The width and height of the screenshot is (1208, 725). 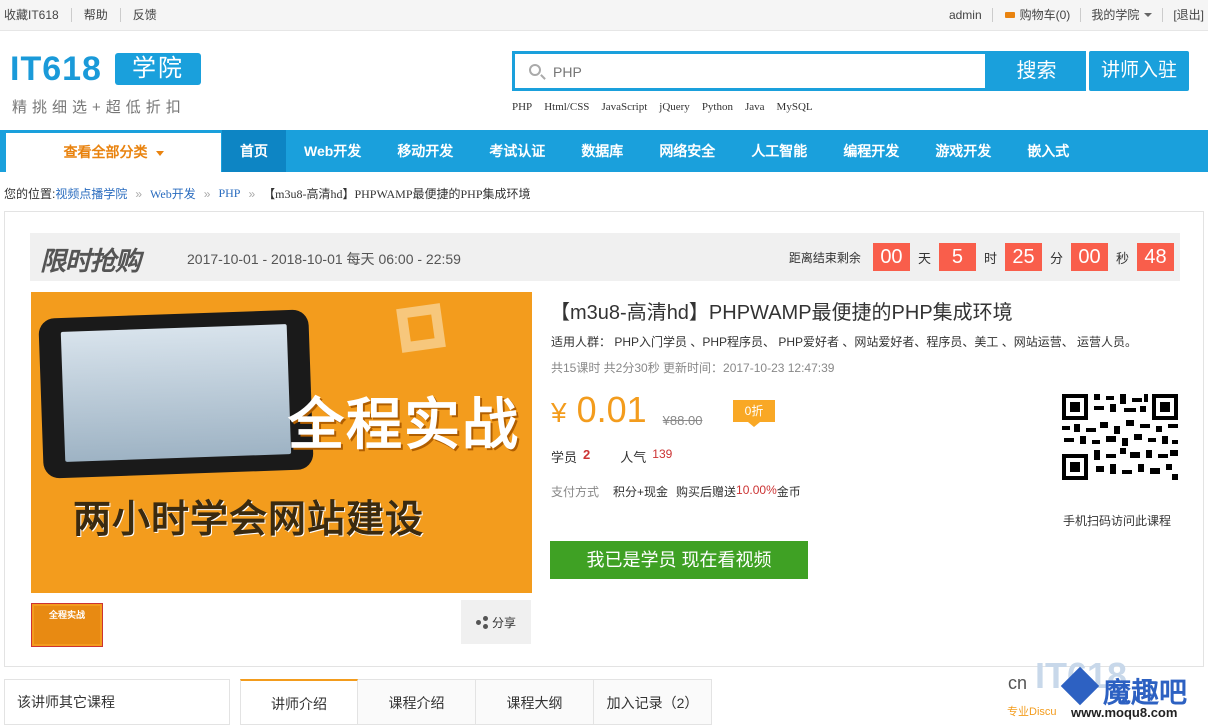 What do you see at coordinates (871, 151) in the screenshot?
I see `nav-item-programming: 编程开发` at bounding box center [871, 151].